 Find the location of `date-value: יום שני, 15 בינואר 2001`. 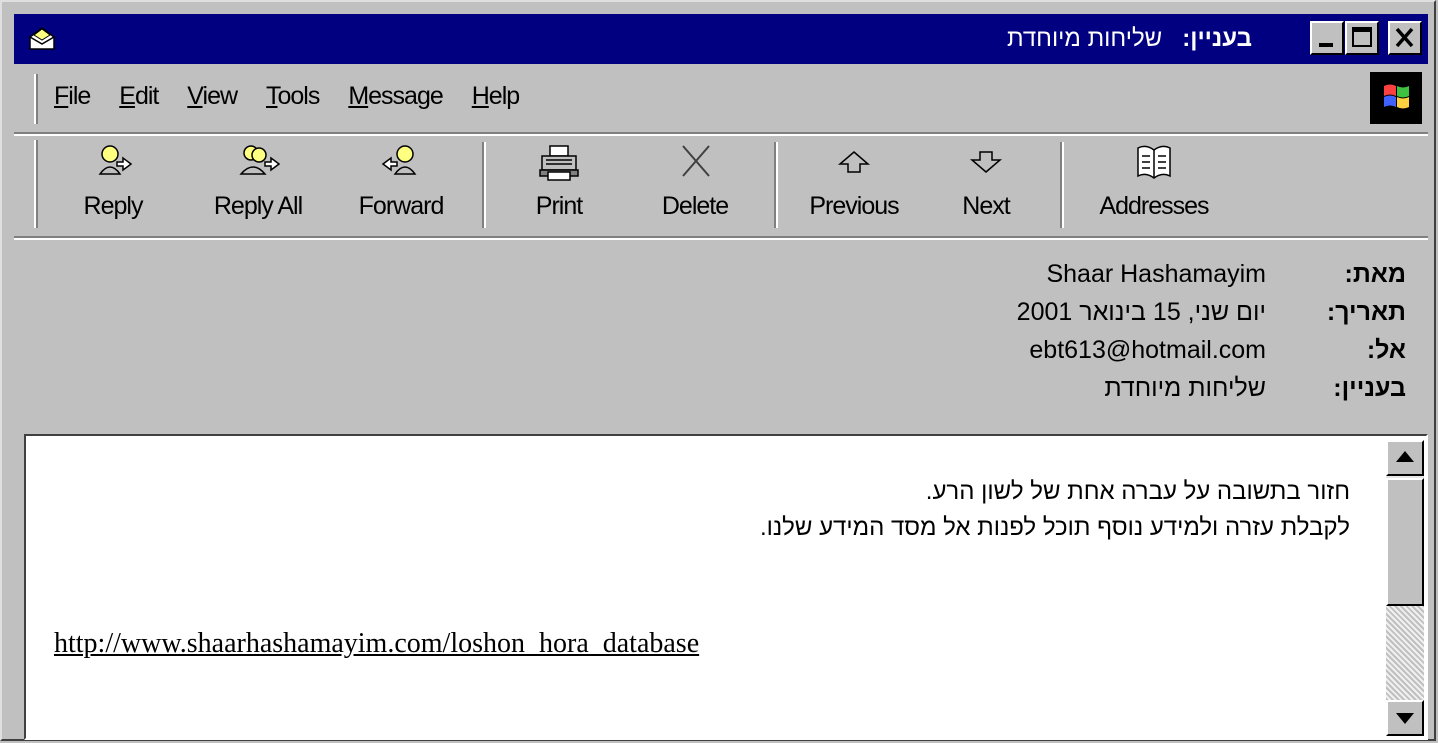

date-value: יום שני, 15 בינואר 2001 is located at coordinates (1141, 312).